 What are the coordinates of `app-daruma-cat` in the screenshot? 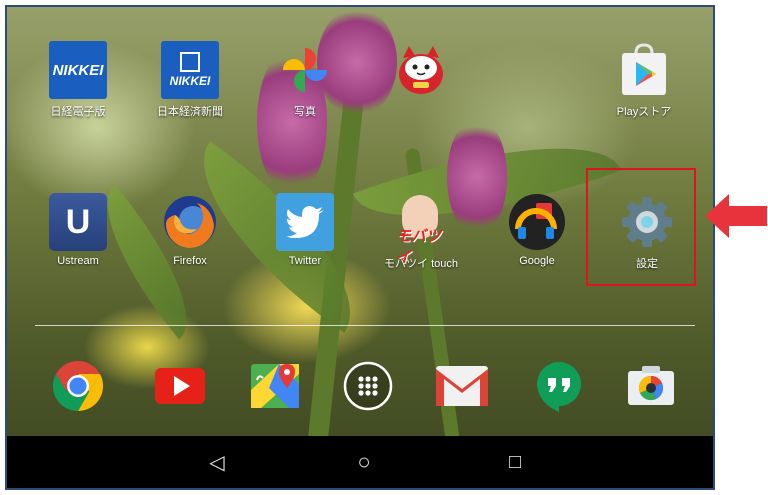 It's located at (421, 72).